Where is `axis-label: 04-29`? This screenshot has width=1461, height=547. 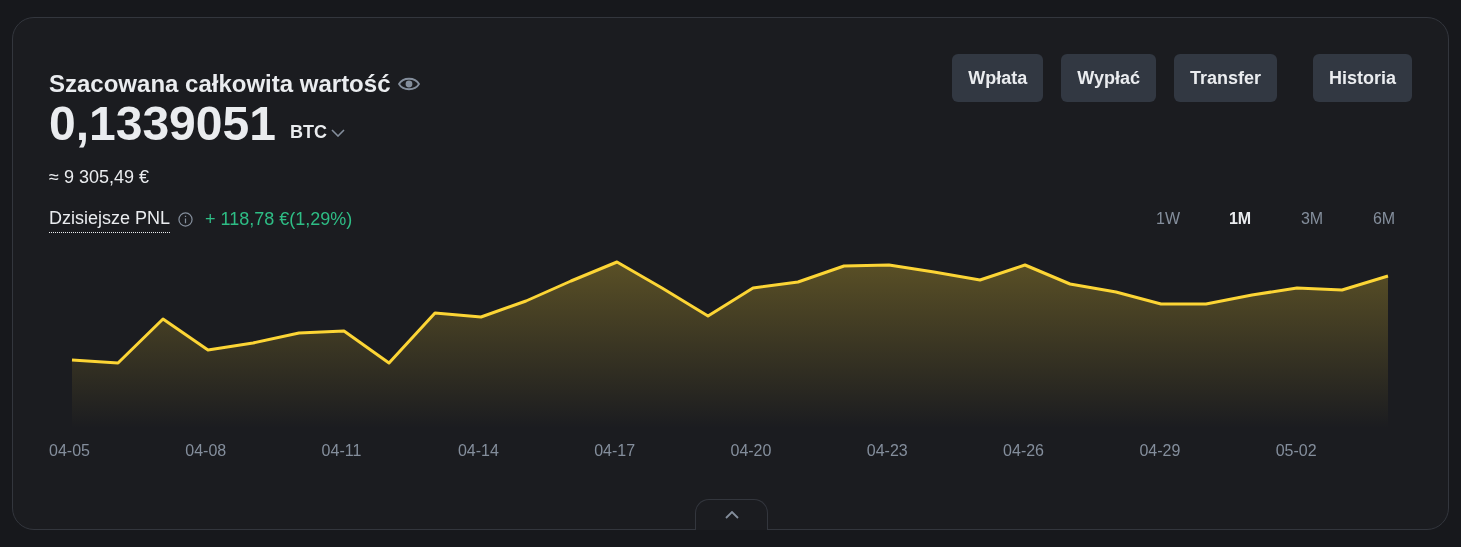
axis-label: 04-29 is located at coordinates (1160, 450).